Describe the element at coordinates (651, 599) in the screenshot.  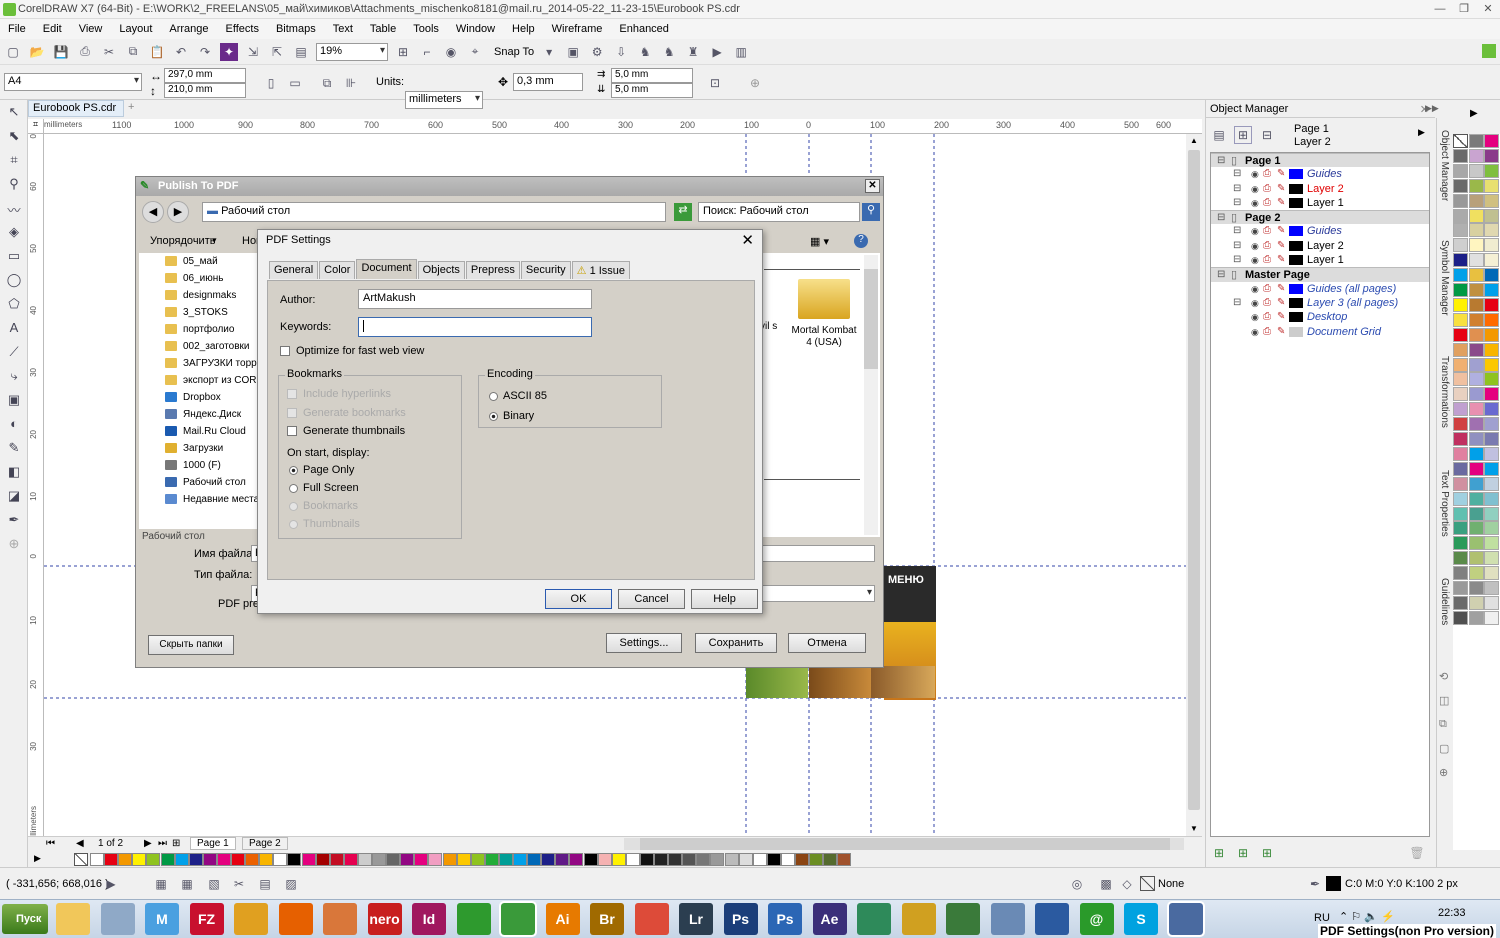
I see `pdf-cancel-button: Cancel` at that location.